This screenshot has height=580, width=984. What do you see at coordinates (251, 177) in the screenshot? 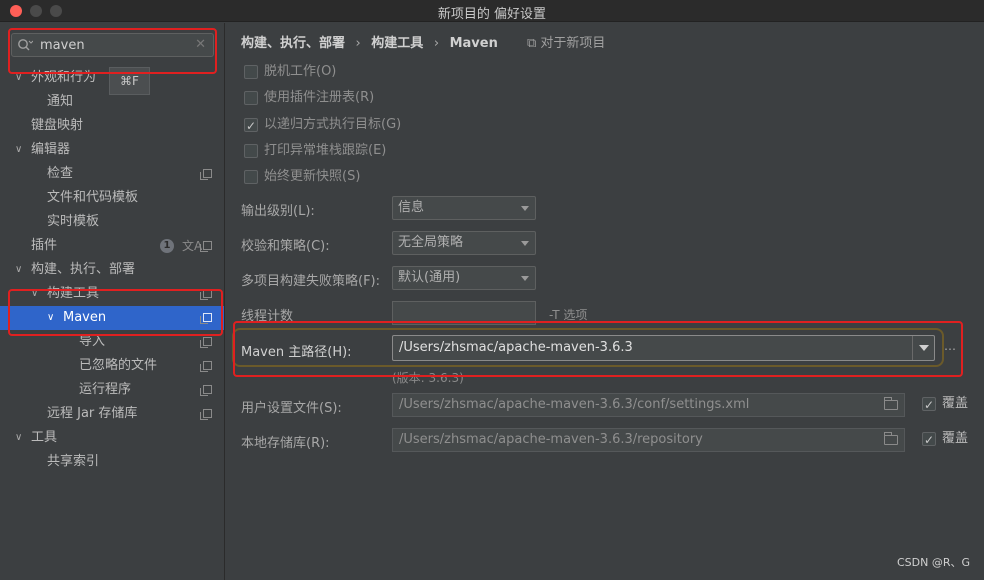
I see `update-snapshots-checkbox` at bounding box center [251, 177].